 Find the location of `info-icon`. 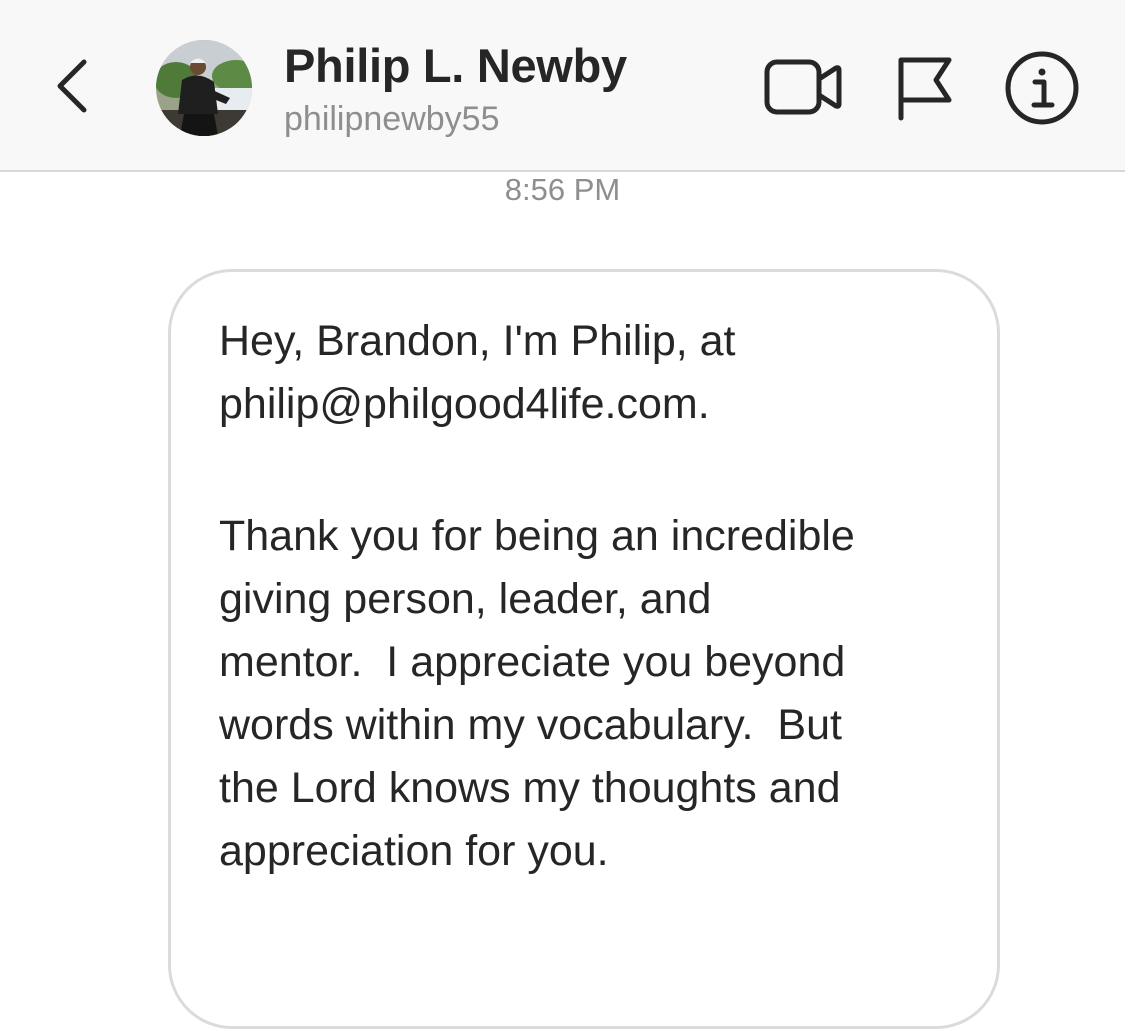

info-icon is located at coordinates (1042, 88).